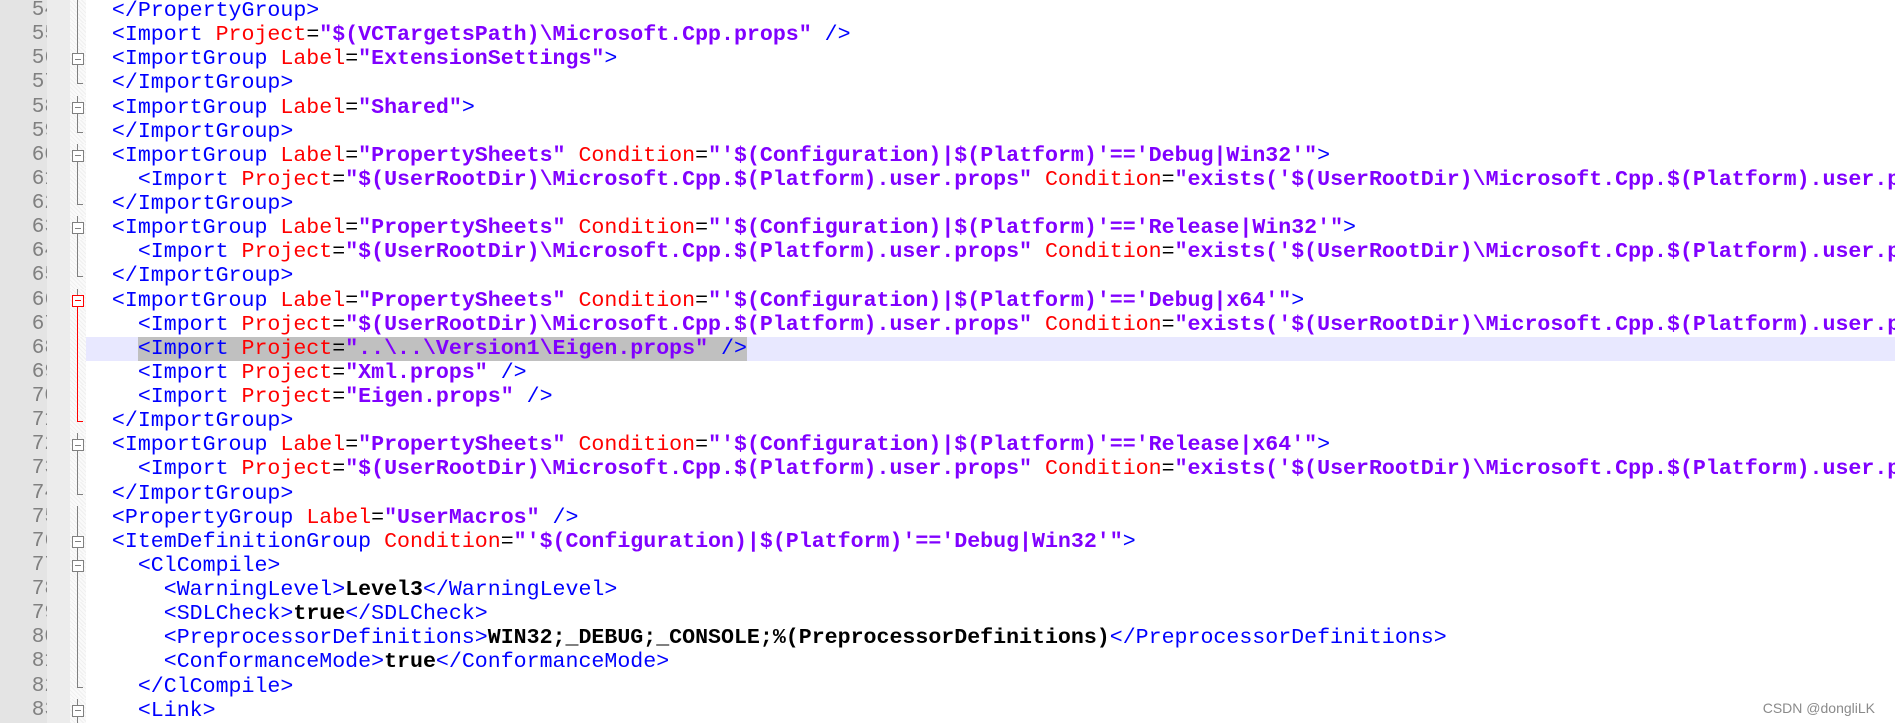  I want to click on line-number-gutter: 75, so click(28, 517).